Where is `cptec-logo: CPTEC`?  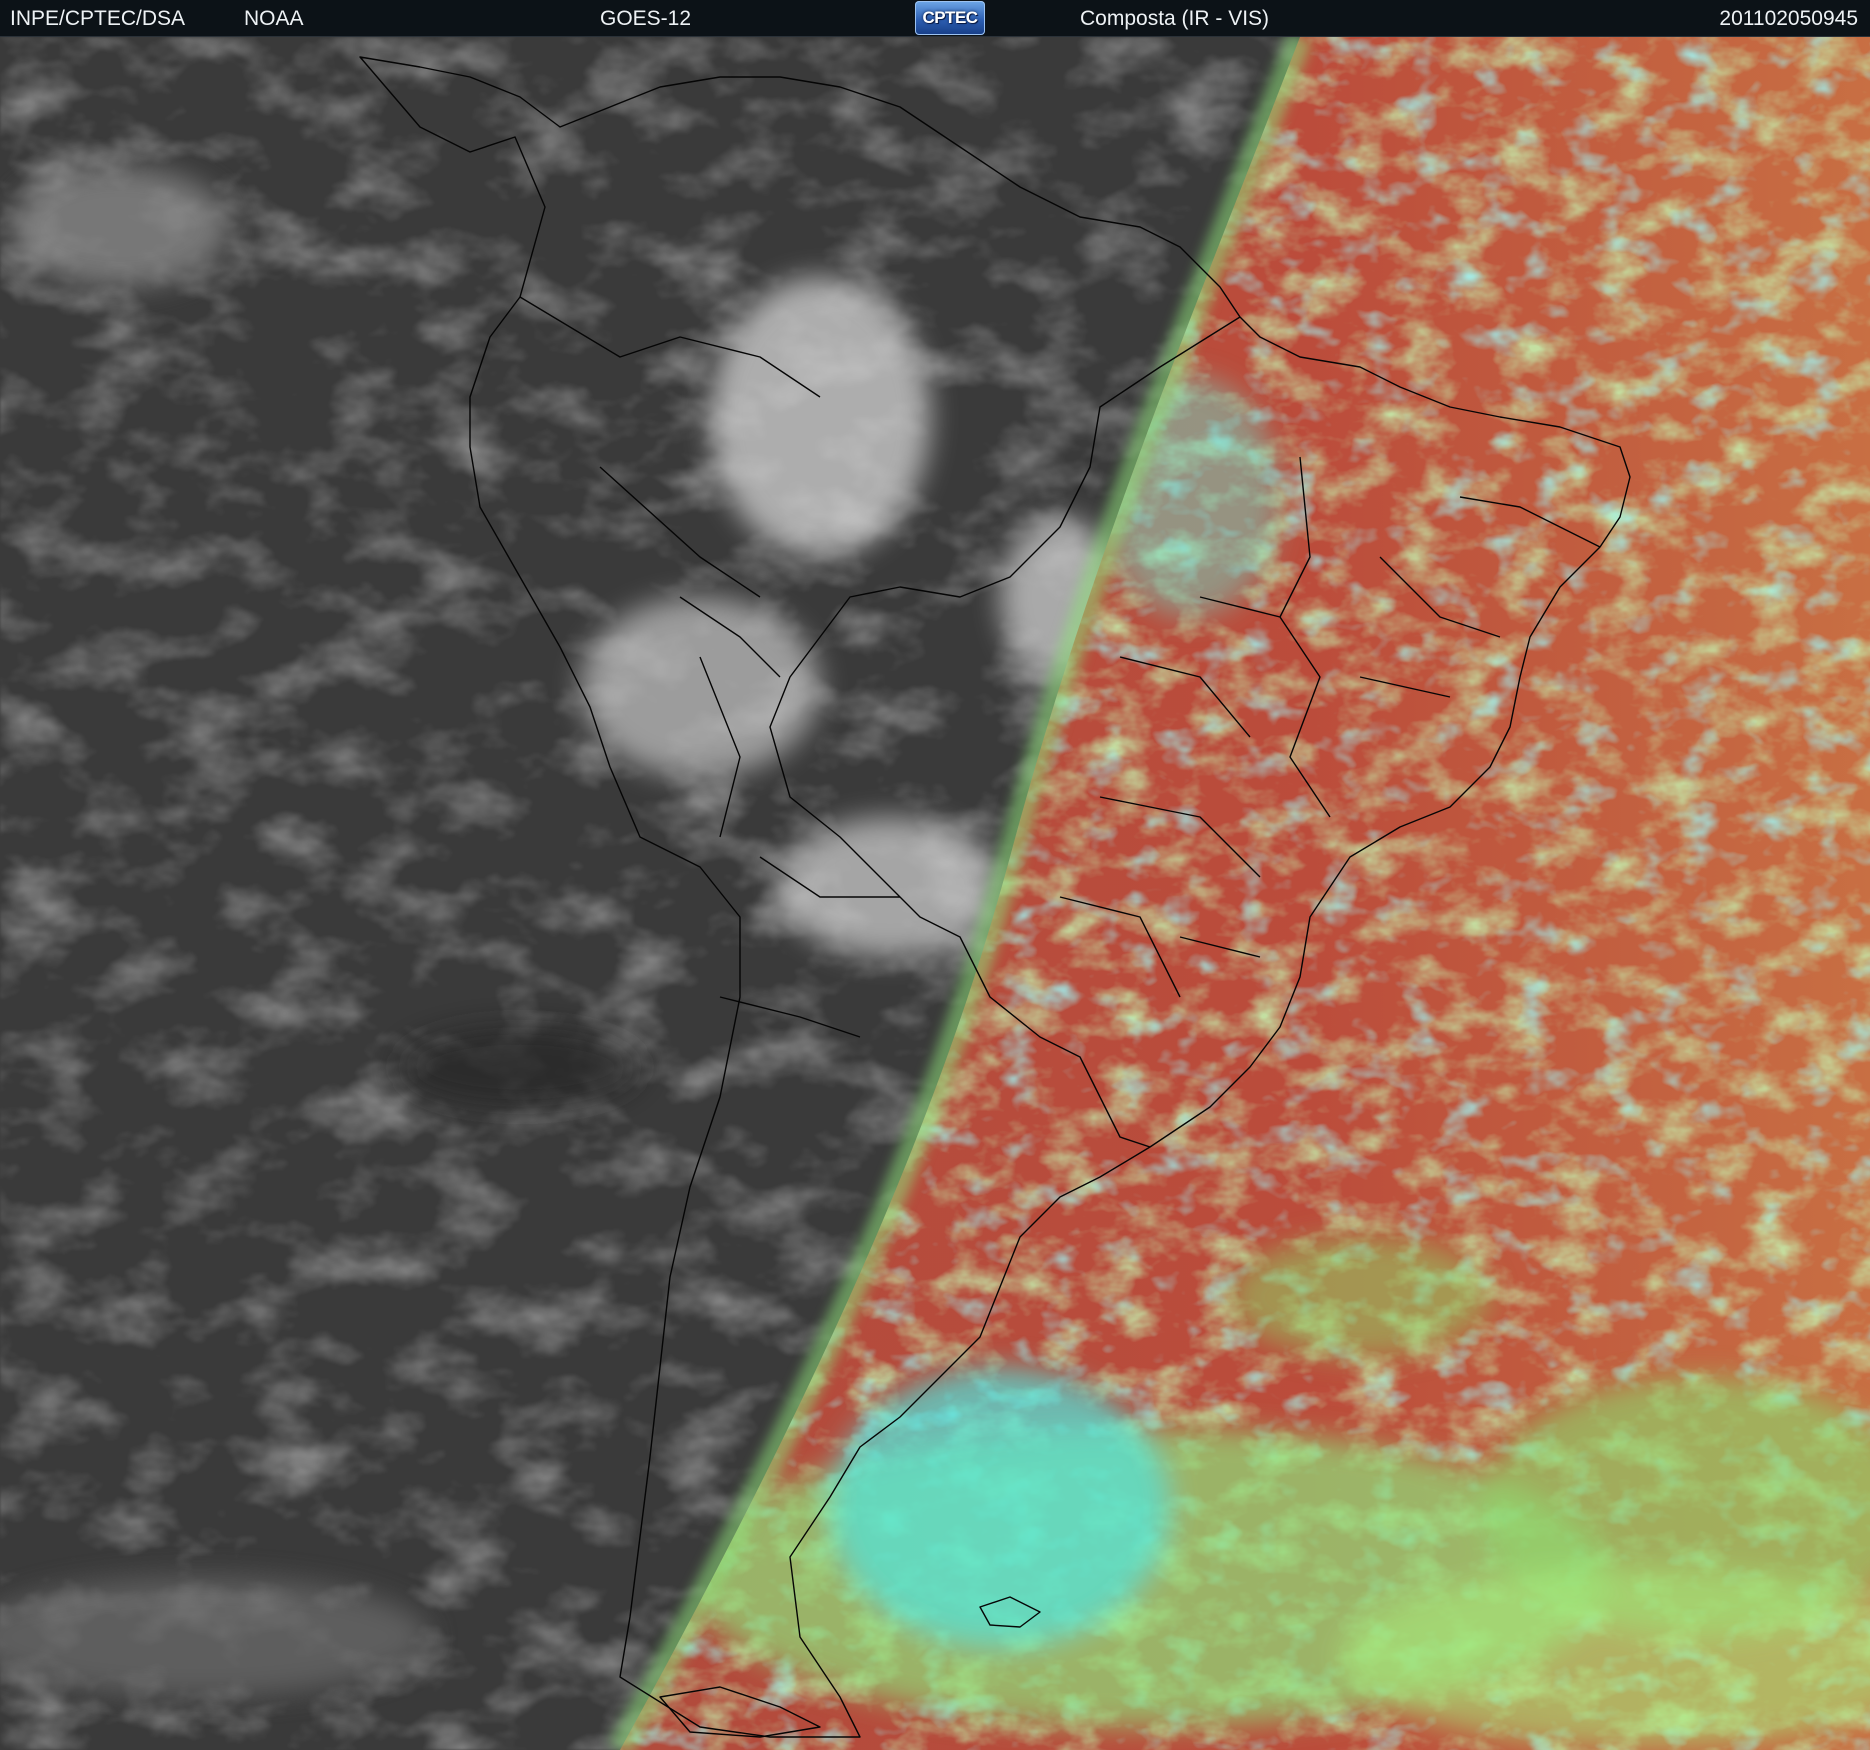
cptec-logo: CPTEC is located at coordinates (950, 18).